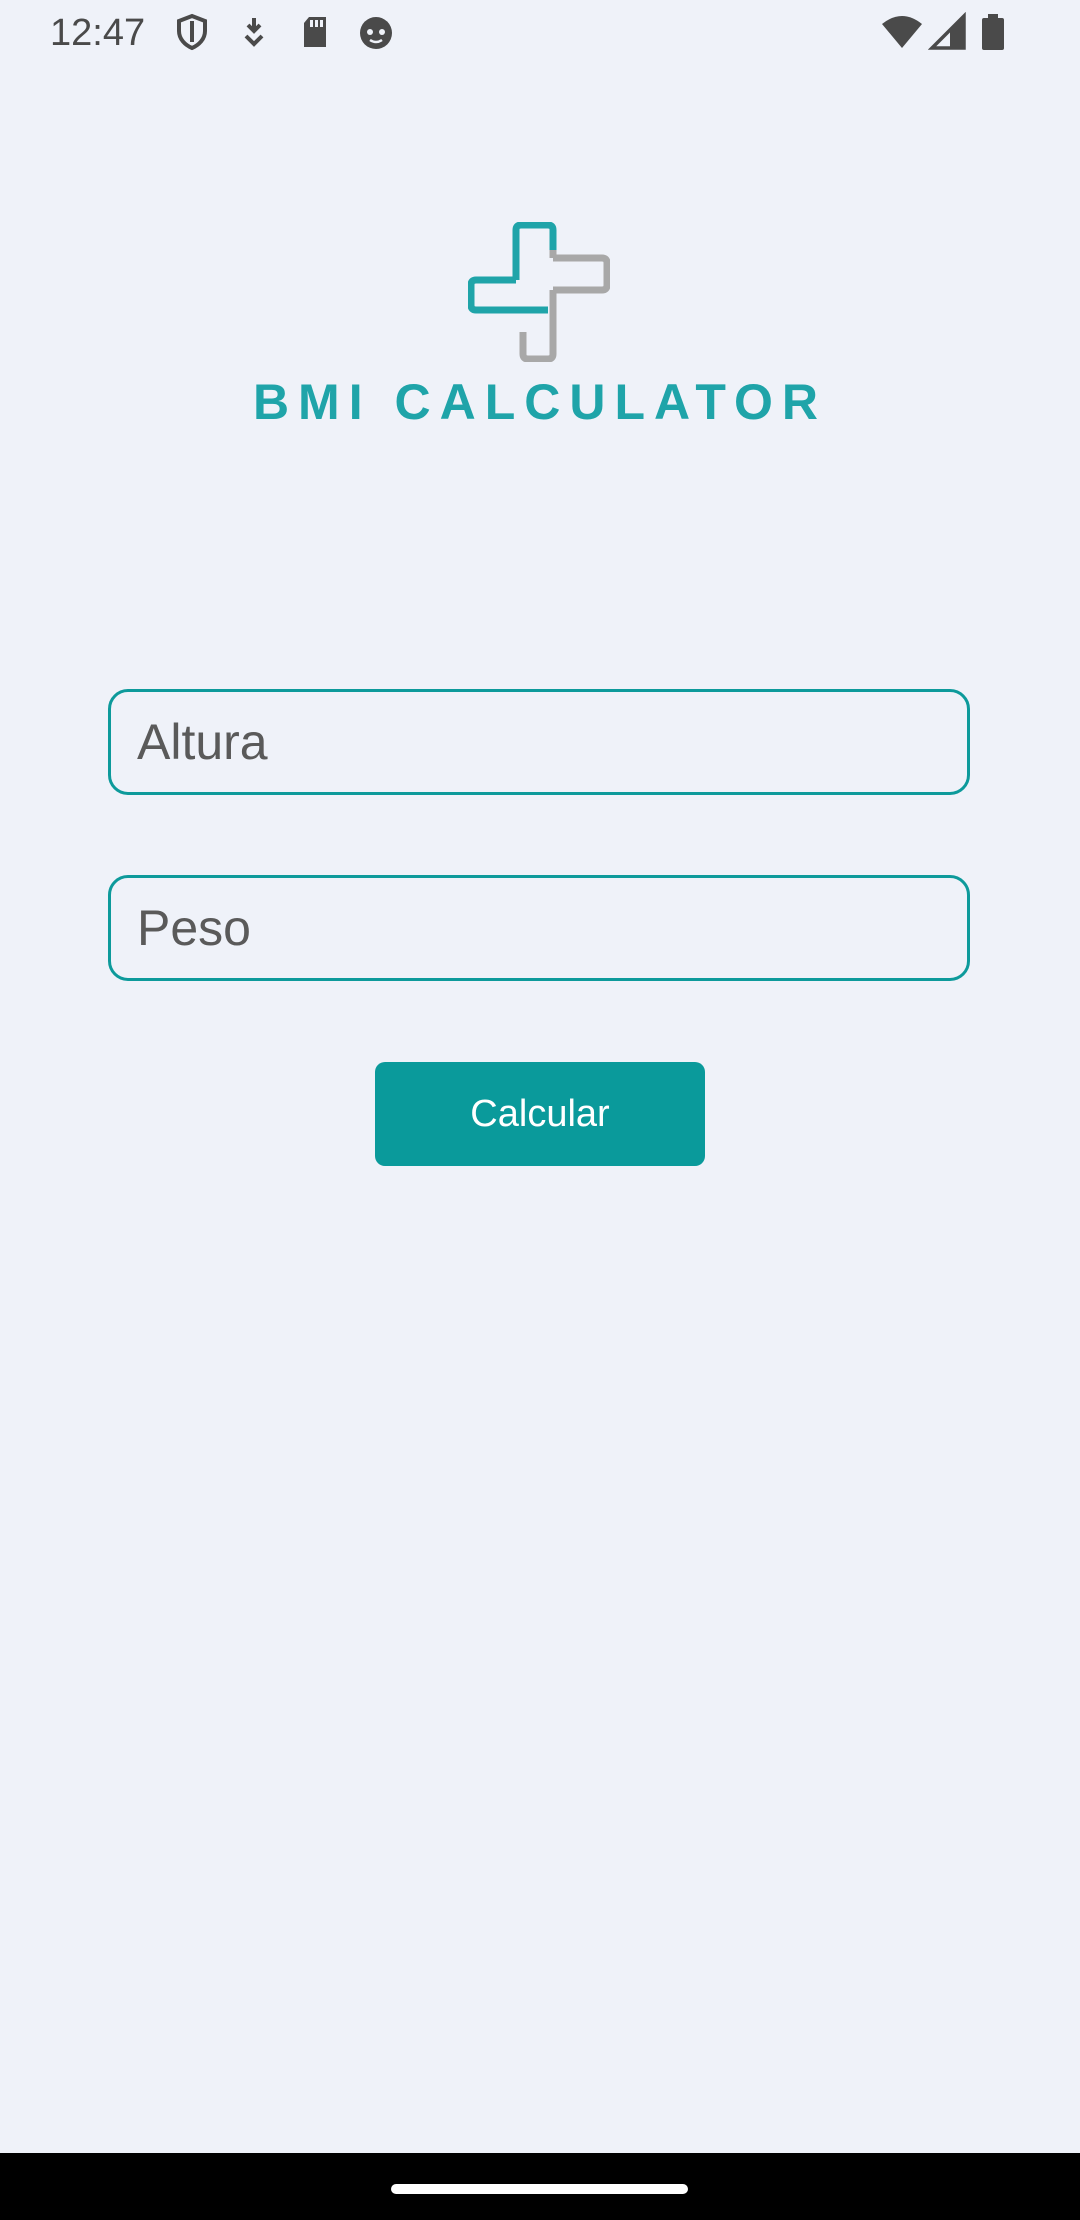 The height and width of the screenshot is (2220, 1080). I want to click on status-bar: 12:47, so click(540, 33).